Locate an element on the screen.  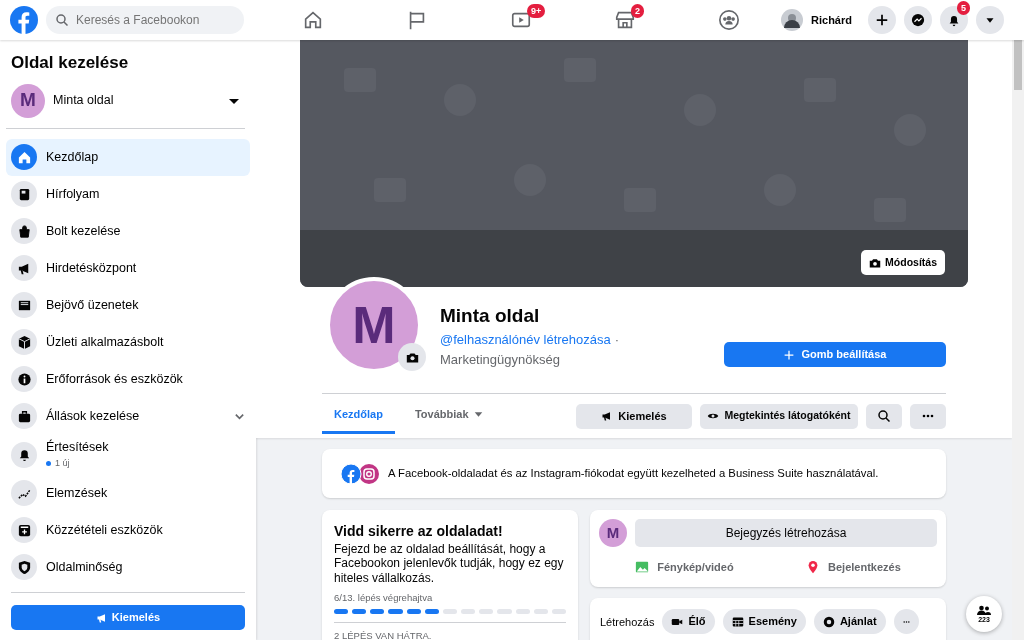
search-button is located at coordinates (884, 416).